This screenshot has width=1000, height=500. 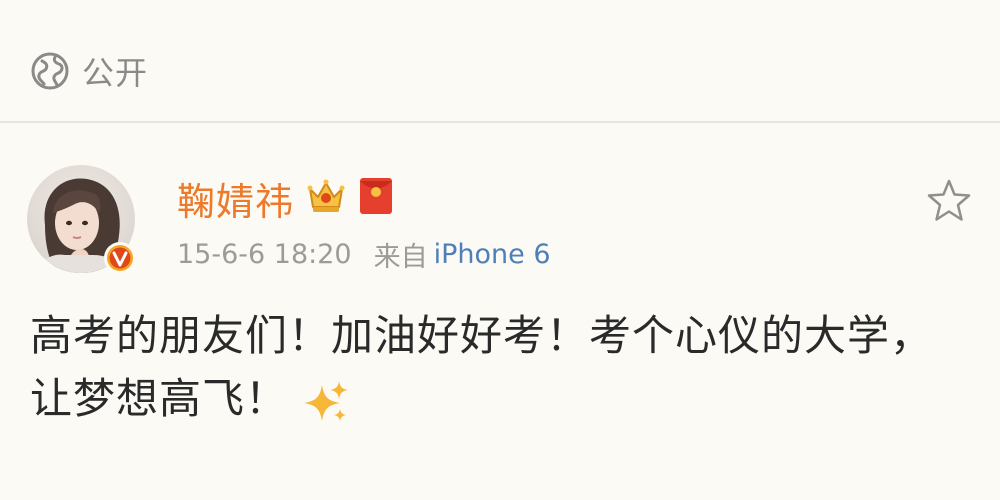 I want to click on divider, so click(x=500, y=122).